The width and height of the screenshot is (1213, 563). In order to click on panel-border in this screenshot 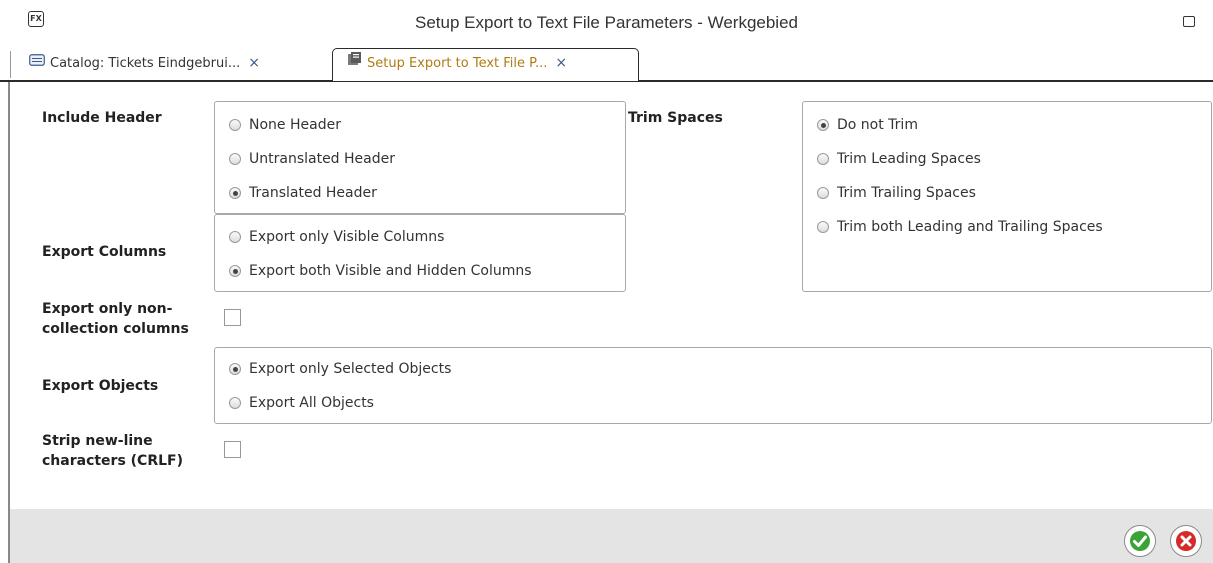, I will do `click(9, 322)`.